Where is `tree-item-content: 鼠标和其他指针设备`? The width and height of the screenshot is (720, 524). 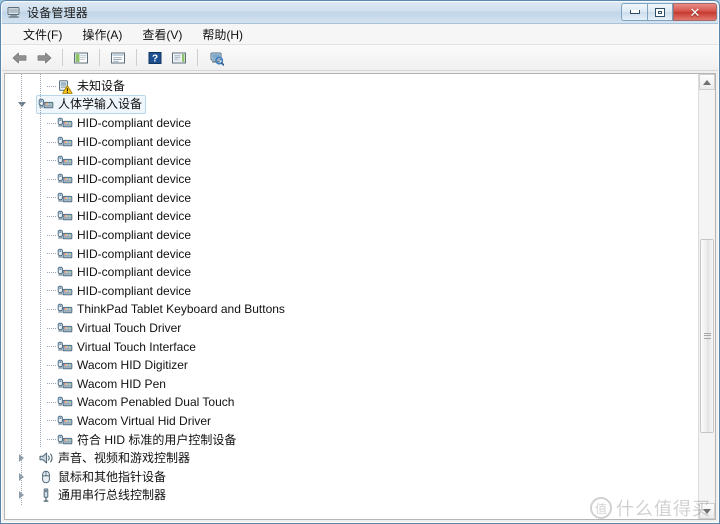 tree-item-content: 鼠标和其他指针设备 is located at coordinates (102, 477).